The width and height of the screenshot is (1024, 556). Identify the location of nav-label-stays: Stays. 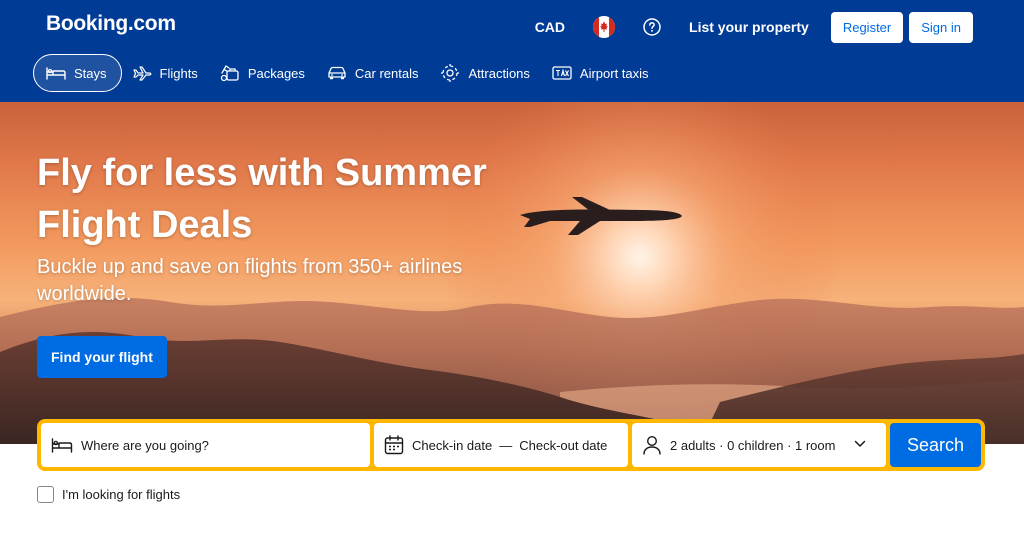
(90, 73).